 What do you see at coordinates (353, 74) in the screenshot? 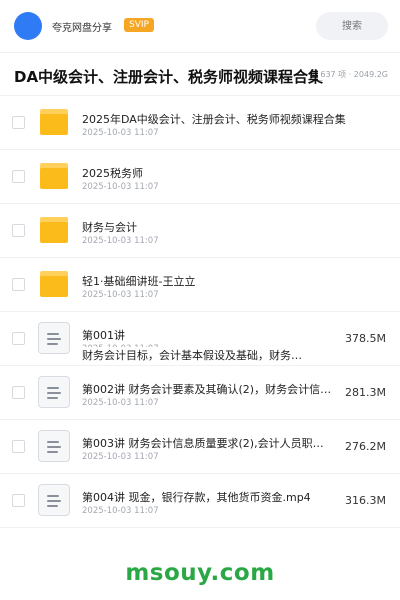
I see `folder-meta: 637 项 · 2049.2G` at bounding box center [353, 74].